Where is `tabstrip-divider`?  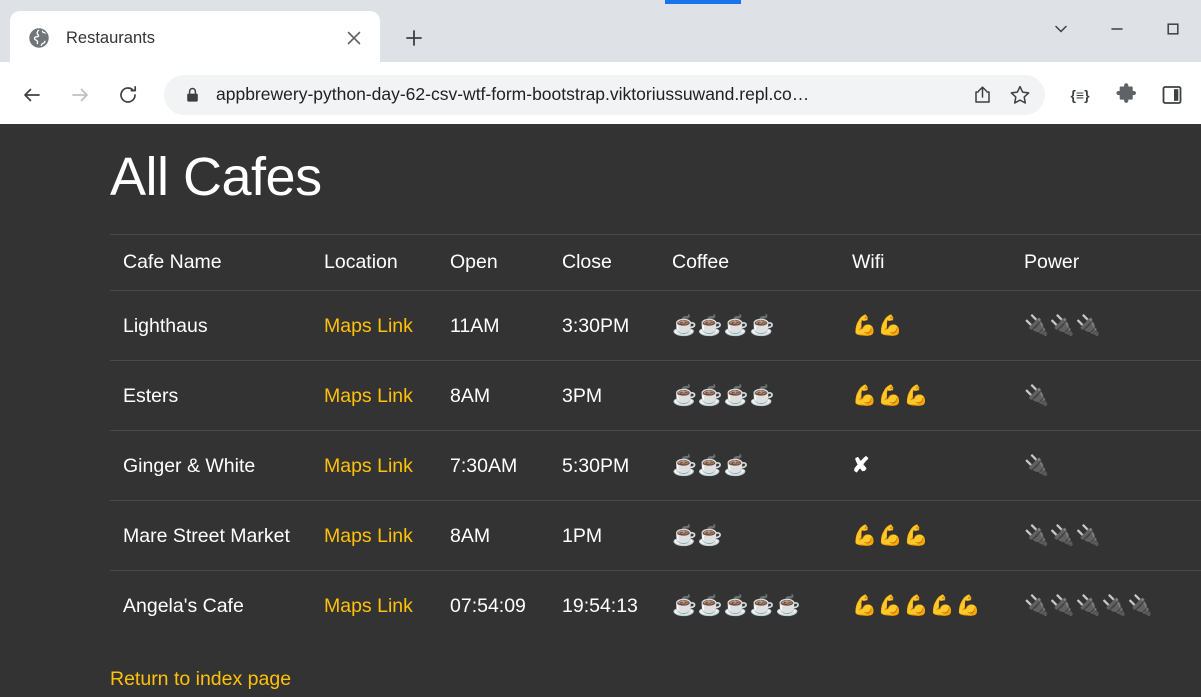 tabstrip-divider is located at coordinates (600, 63).